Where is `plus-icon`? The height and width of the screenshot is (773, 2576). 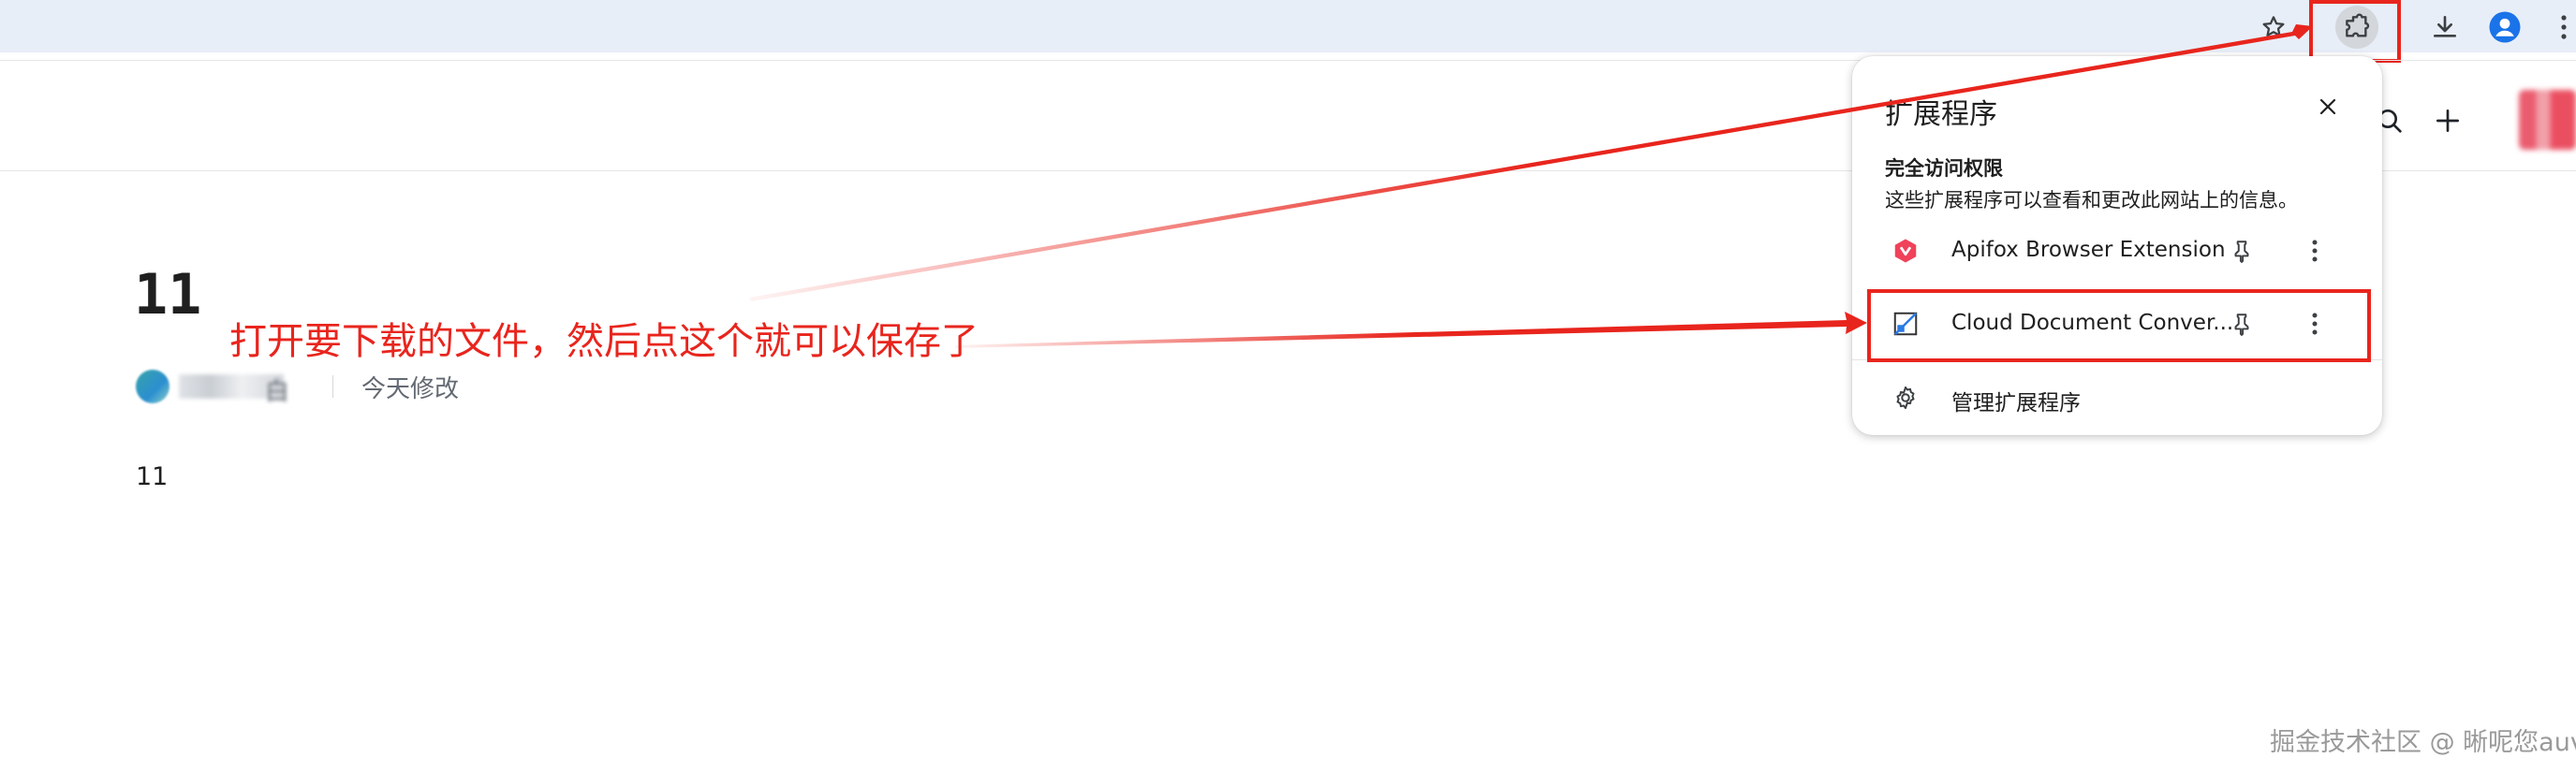 plus-icon is located at coordinates (2447, 120).